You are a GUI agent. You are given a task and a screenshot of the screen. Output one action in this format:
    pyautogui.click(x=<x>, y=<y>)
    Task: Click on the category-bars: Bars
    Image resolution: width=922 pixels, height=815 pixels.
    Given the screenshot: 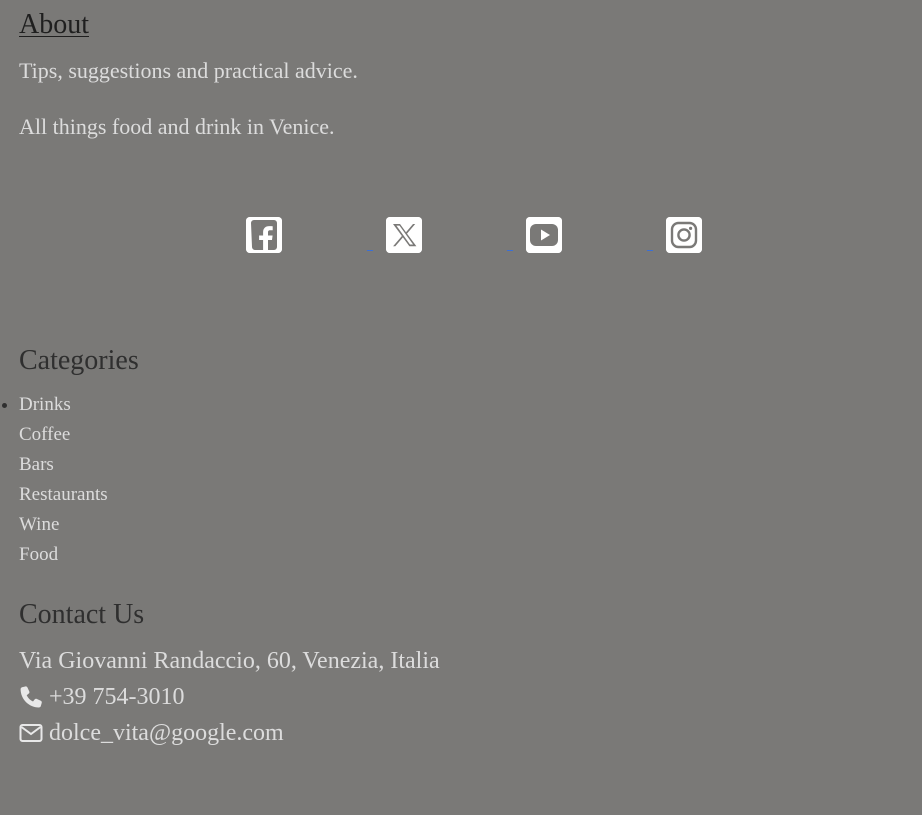 What is the action you would take?
    pyautogui.click(x=63, y=465)
    